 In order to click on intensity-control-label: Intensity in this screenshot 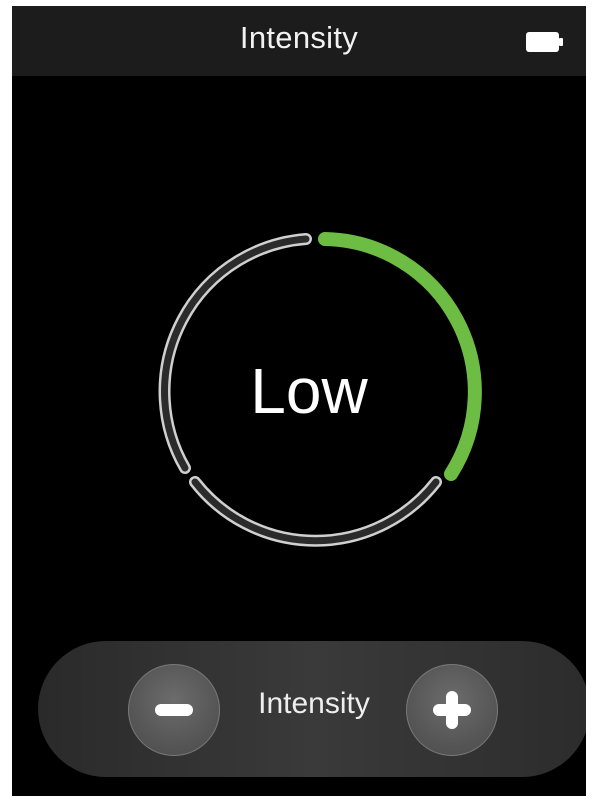, I will do `click(314, 703)`.